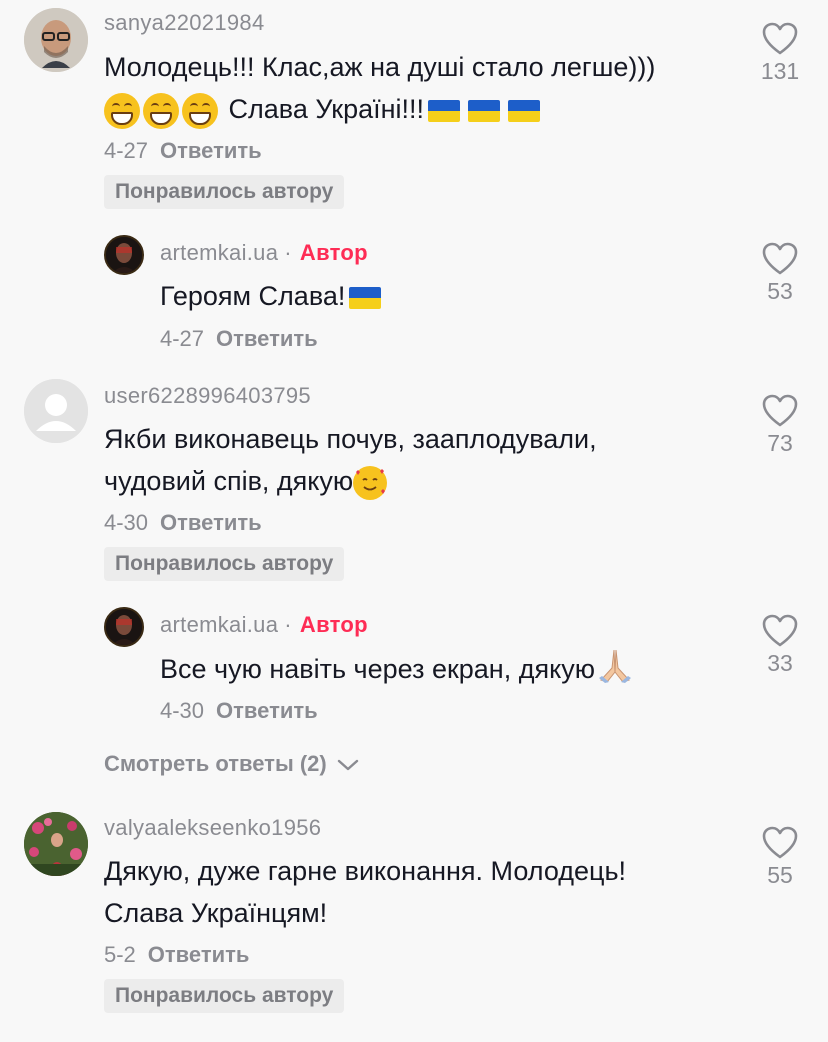 Image resolution: width=828 pixels, height=1042 pixels. Describe the element at coordinates (126, 522) in the screenshot. I see `comment-date: 4-30` at that location.